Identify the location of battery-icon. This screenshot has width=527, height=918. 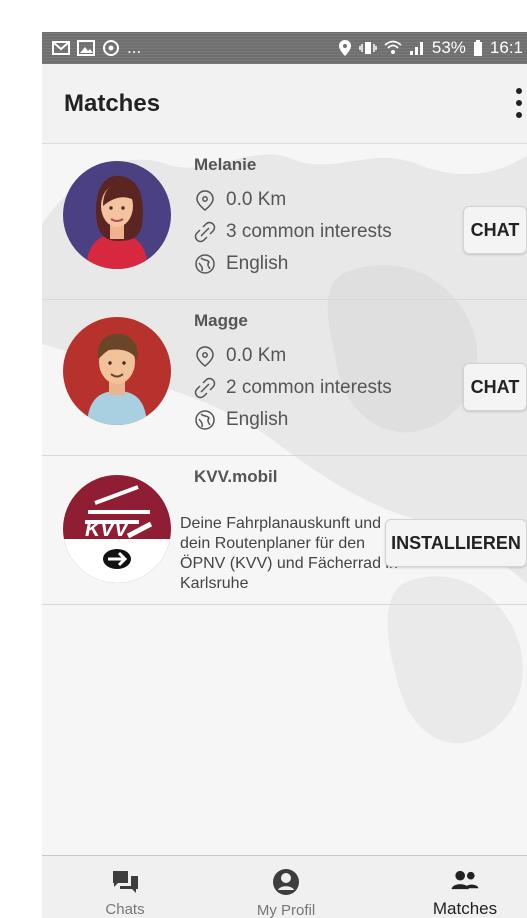
(478, 48).